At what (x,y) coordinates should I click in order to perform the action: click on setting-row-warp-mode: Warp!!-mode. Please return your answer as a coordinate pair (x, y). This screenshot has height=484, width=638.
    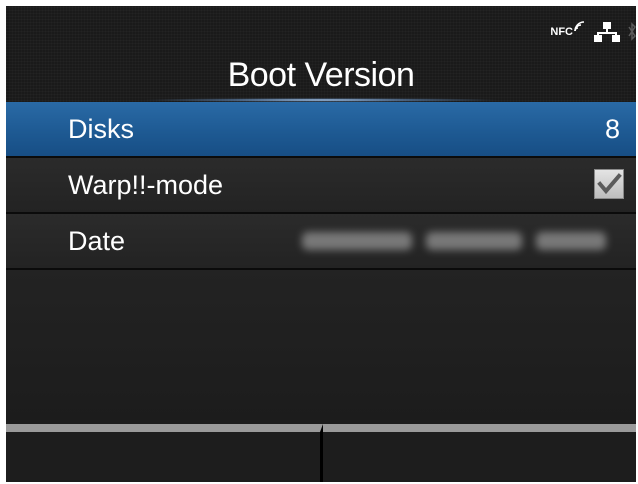
    Looking at the image, I should click on (321, 186).